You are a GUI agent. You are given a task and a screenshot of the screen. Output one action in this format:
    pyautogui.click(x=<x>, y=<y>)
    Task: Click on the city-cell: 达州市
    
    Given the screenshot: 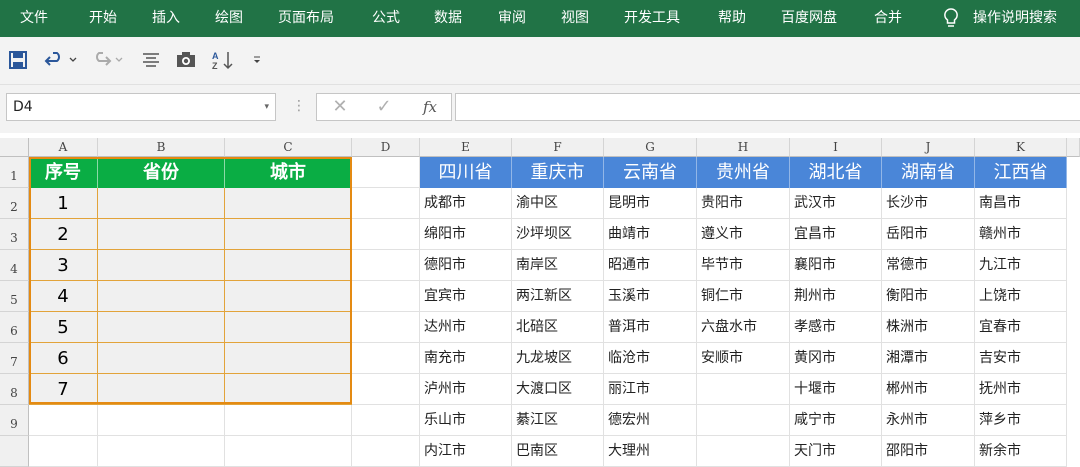 What is the action you would take?
    pyautogui.click(x=466, y=327)
    